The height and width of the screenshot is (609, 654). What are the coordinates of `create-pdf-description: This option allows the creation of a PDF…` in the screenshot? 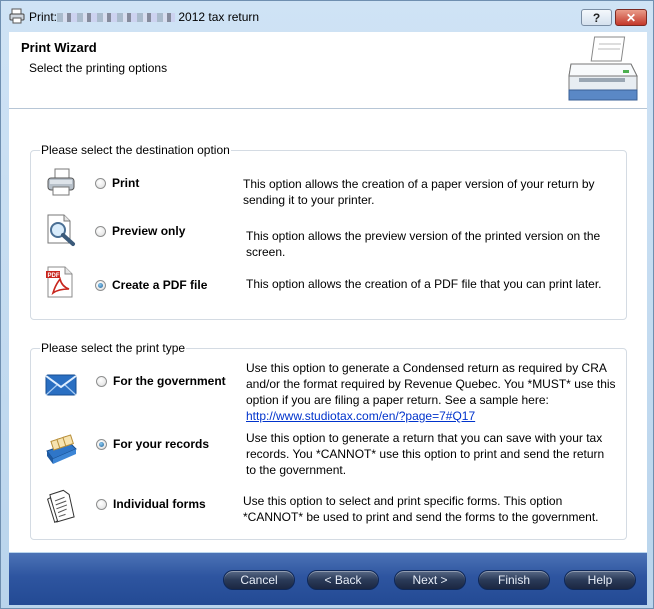 It's located at (424, 284).